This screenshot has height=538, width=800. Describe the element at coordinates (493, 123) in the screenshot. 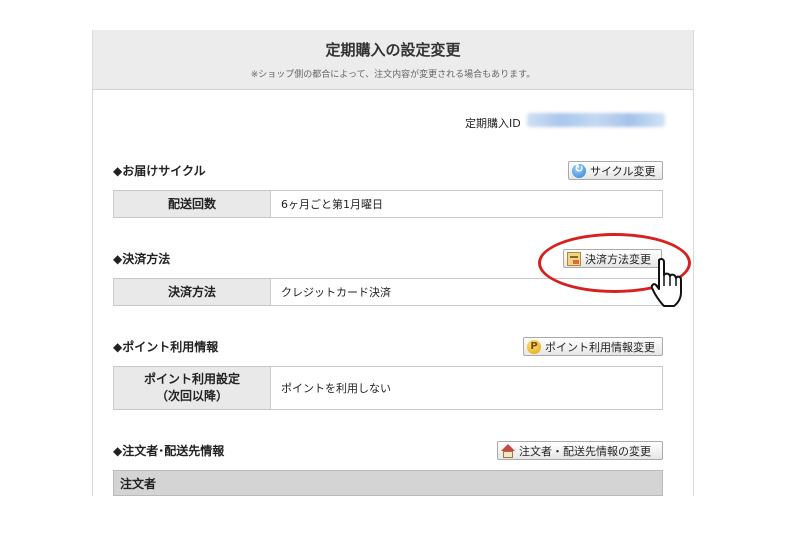

I see `subscription-id-label: 定期購入ID` at that location.